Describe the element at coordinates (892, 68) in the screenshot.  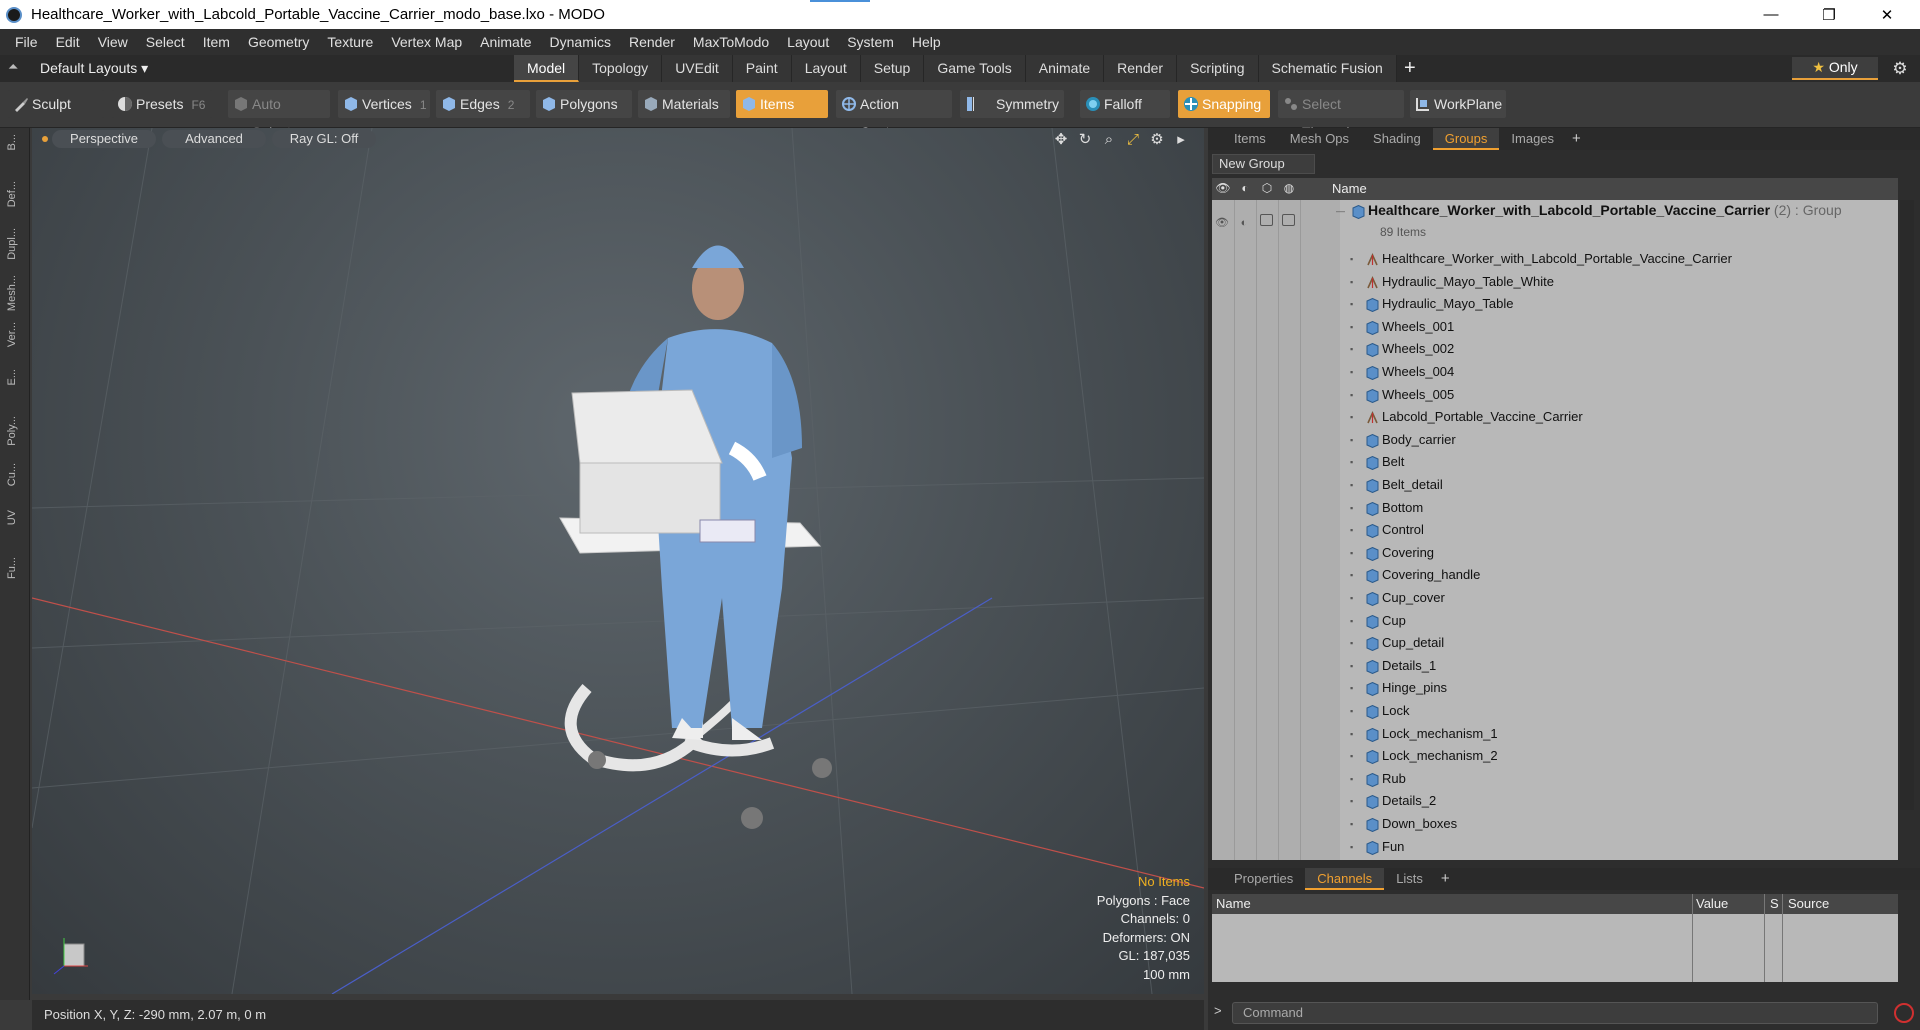
I see `tab-setup: Setup` at that location.